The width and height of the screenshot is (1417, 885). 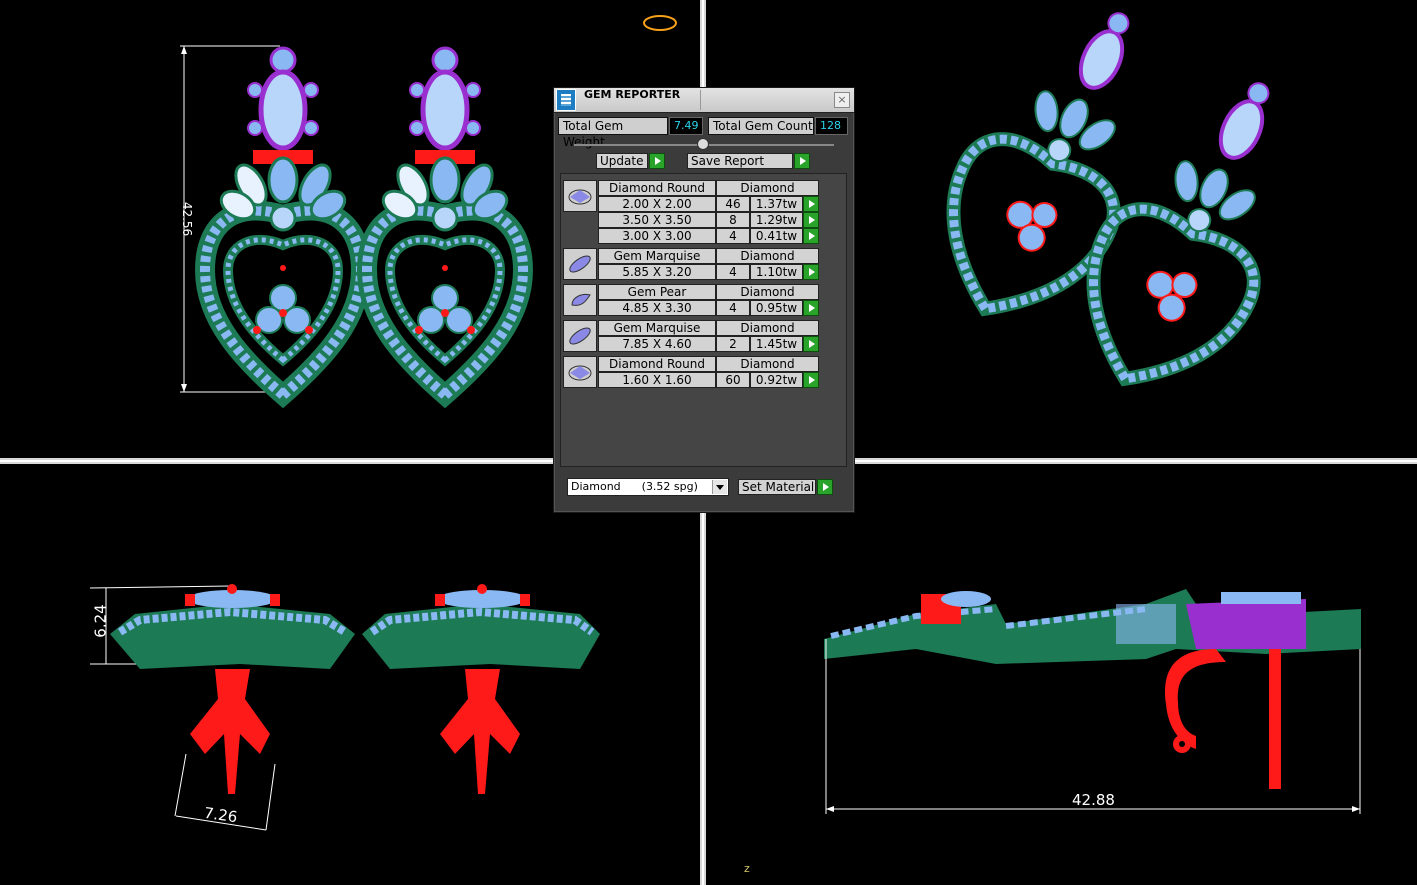 What do you see at coordinates (657, 292) in the screenshot?
I see `gem-shape: Gem Pear` at bounding box center [657, 292].